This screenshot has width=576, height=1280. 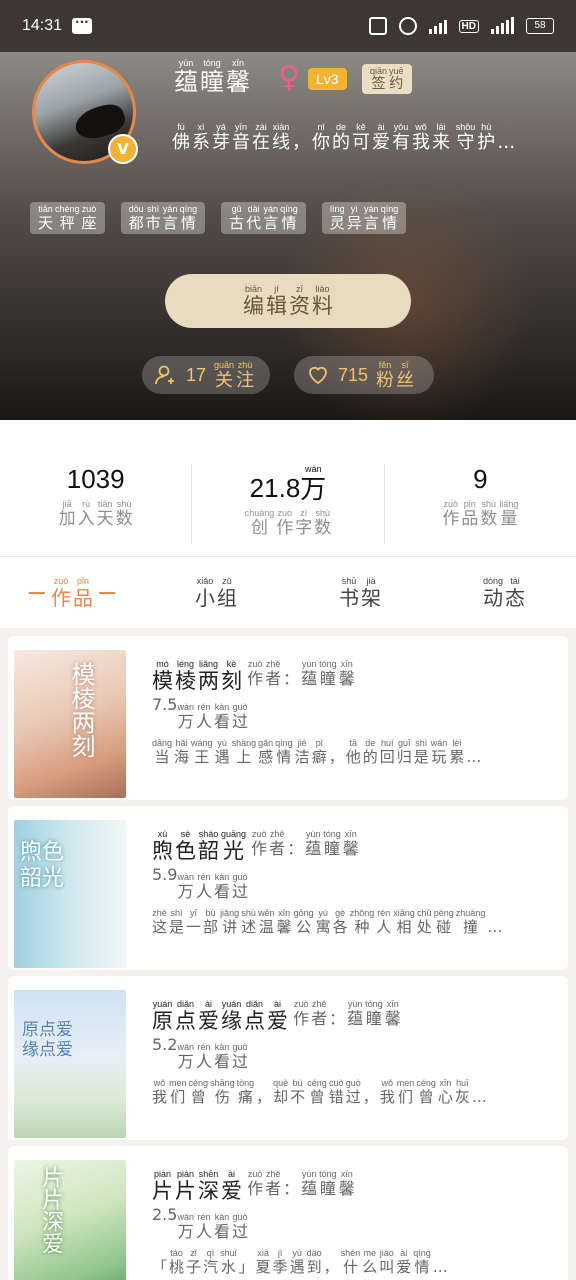 I want to click on pinyin: zì, so click(x=304, y=512).